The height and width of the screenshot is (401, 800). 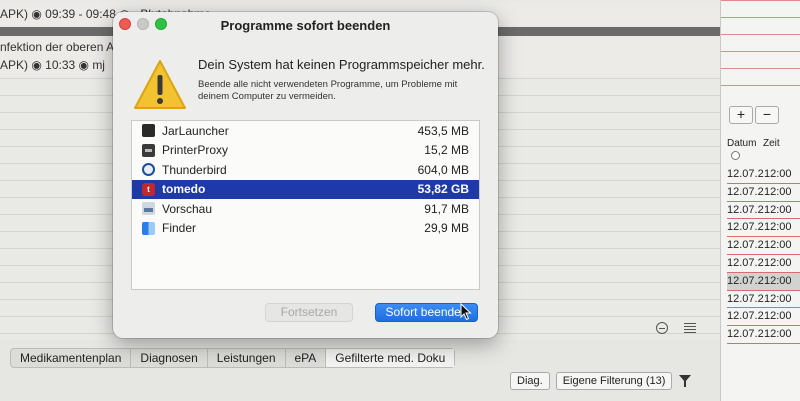 I want to click on dialog-titlebar: Programme sofort beenden, so click(x=305, y=25).